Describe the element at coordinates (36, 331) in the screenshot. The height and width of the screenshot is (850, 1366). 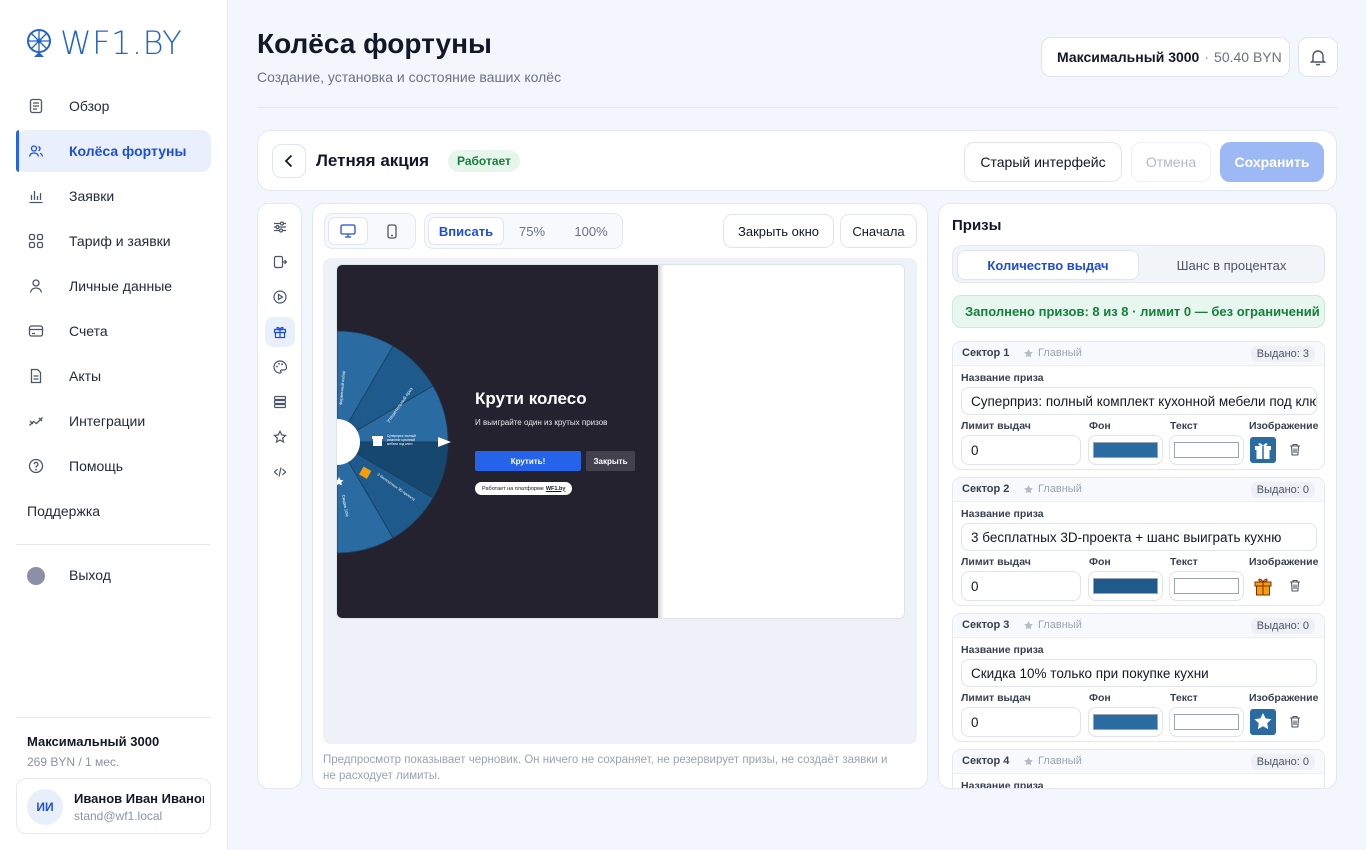
I see `card-icon` at that location.